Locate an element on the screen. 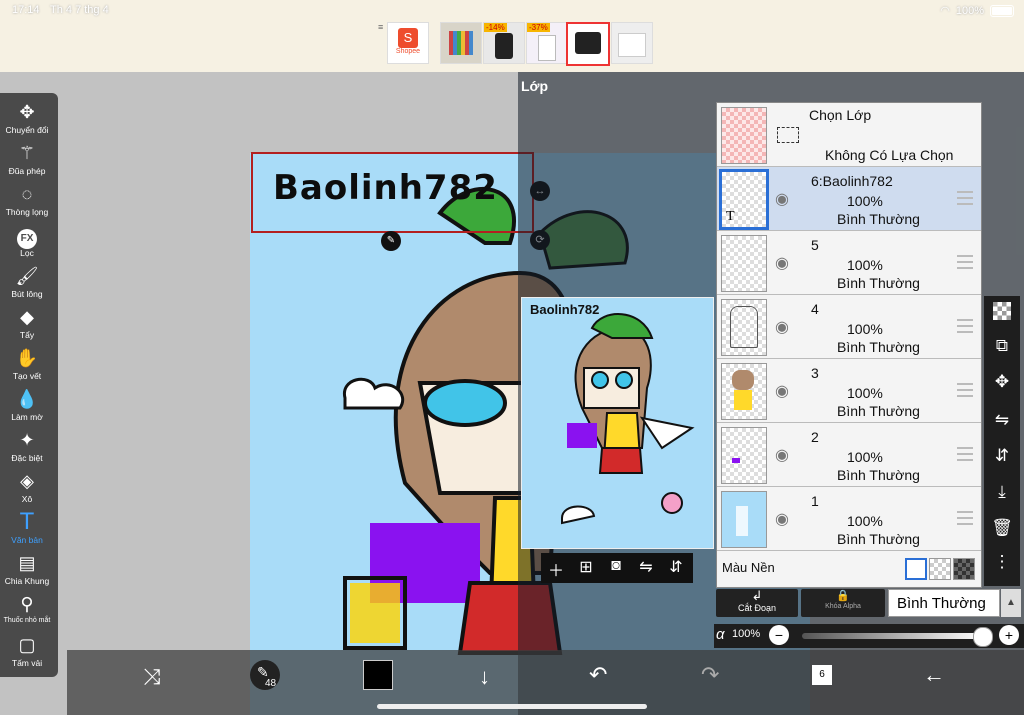  background-white-swatch is located at coordinates (916, 569).